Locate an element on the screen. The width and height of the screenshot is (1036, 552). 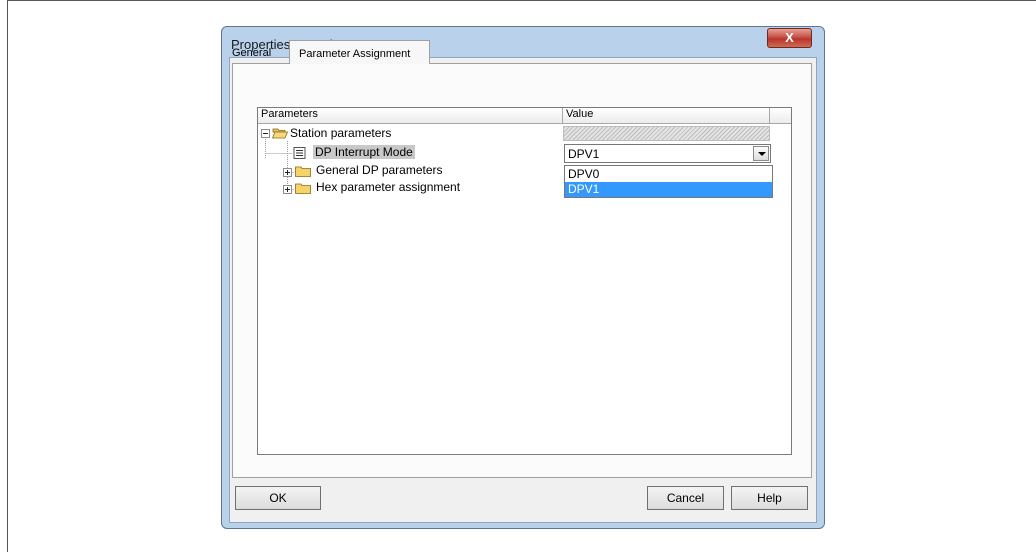
dp-interrupt-mode-select-value: DPV1 is located at coordinates (584, 154).